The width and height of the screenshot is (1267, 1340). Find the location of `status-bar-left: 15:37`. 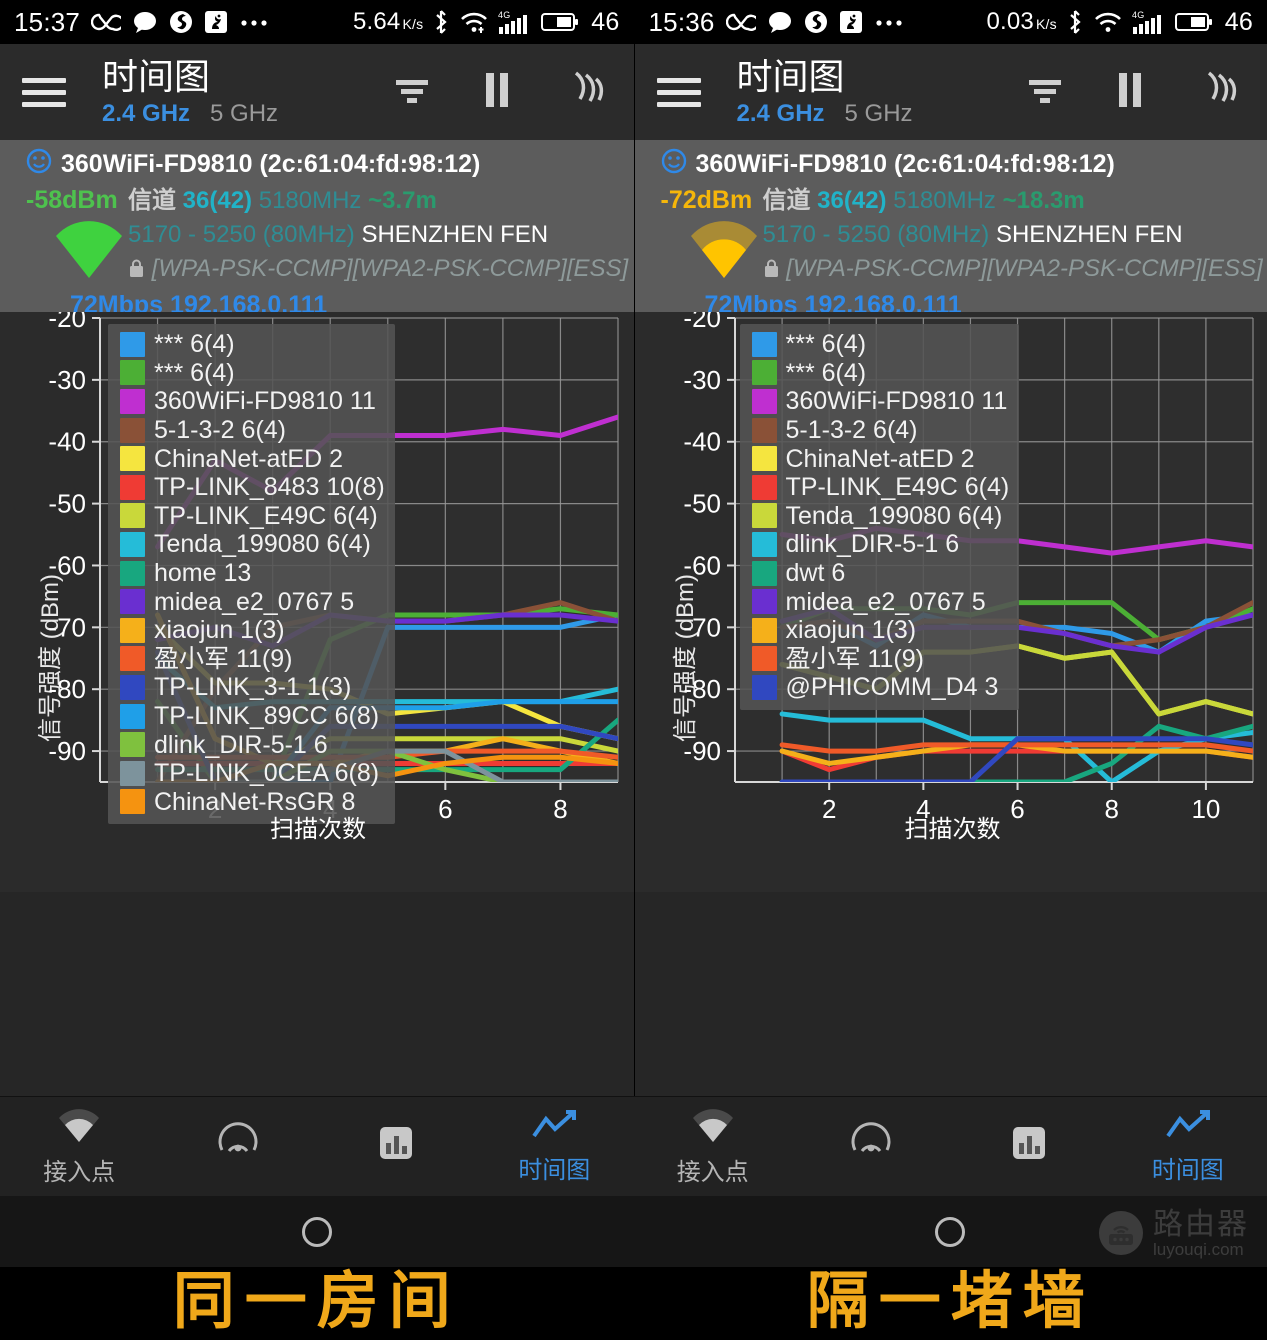

status-bar-left: 15:37 is located at coordinates (317, 22).